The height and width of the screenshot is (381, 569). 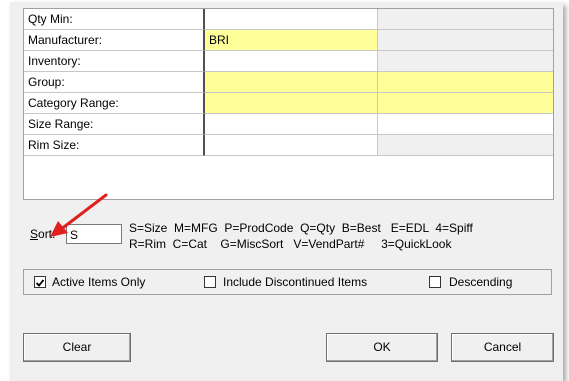 What do you see at coordinates (79, 216) in the screenshot?
I see `red-arrow-icon` at bounding box center [79, 216].